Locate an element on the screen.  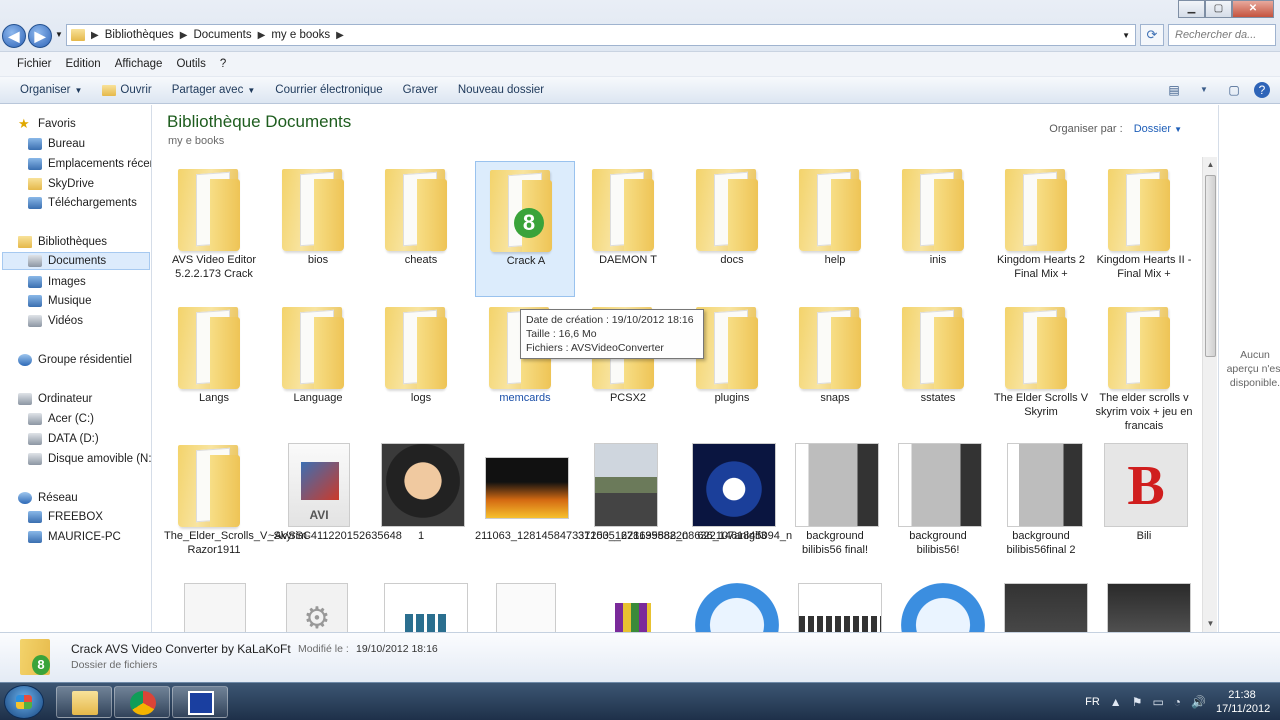
nav-skydrive: SkyDrive is located at coordinates (89, 184).